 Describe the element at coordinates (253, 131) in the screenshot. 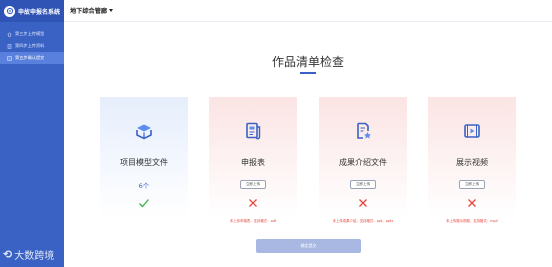

I see `report-icon` at that location.